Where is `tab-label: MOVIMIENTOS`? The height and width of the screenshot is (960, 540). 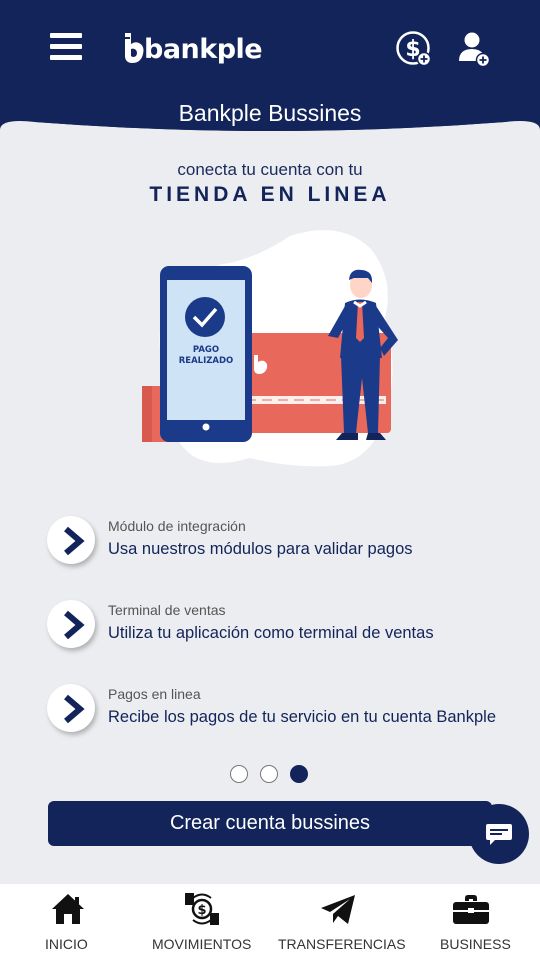 tab-label: MOVIMIENTOS is located at coordinates (202, 944).